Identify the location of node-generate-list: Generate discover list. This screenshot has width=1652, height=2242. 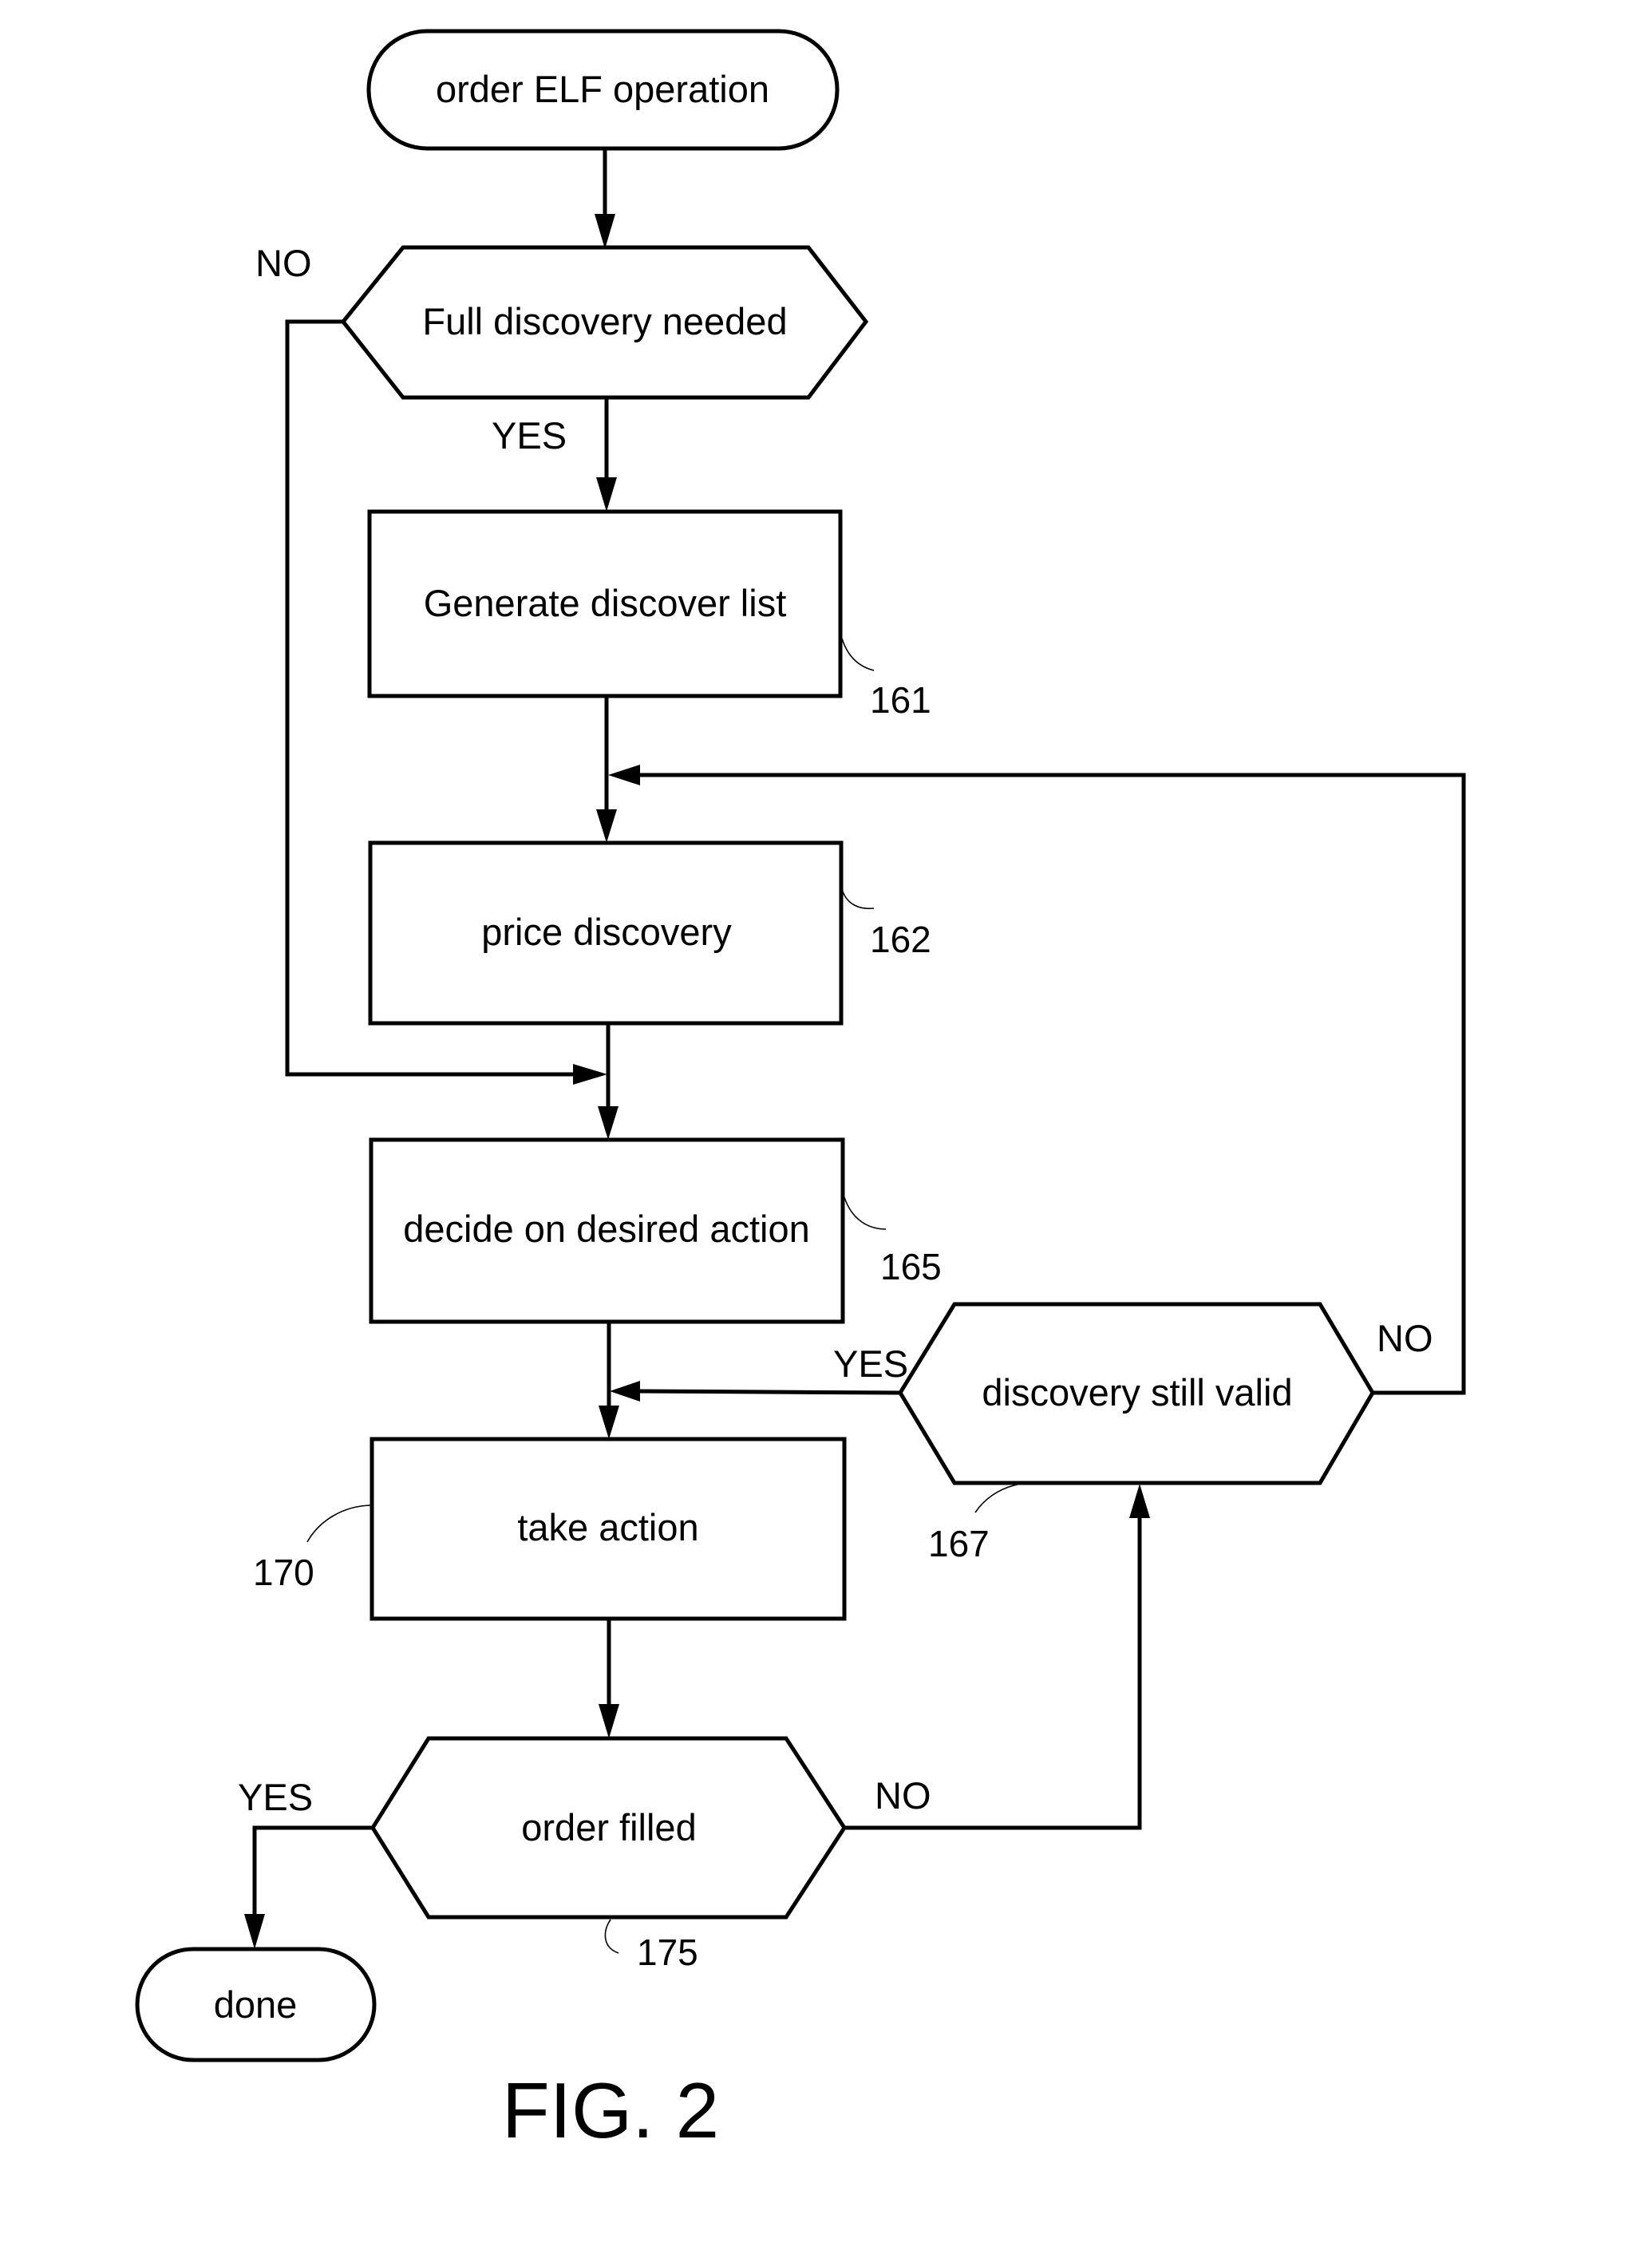
(605, 603).